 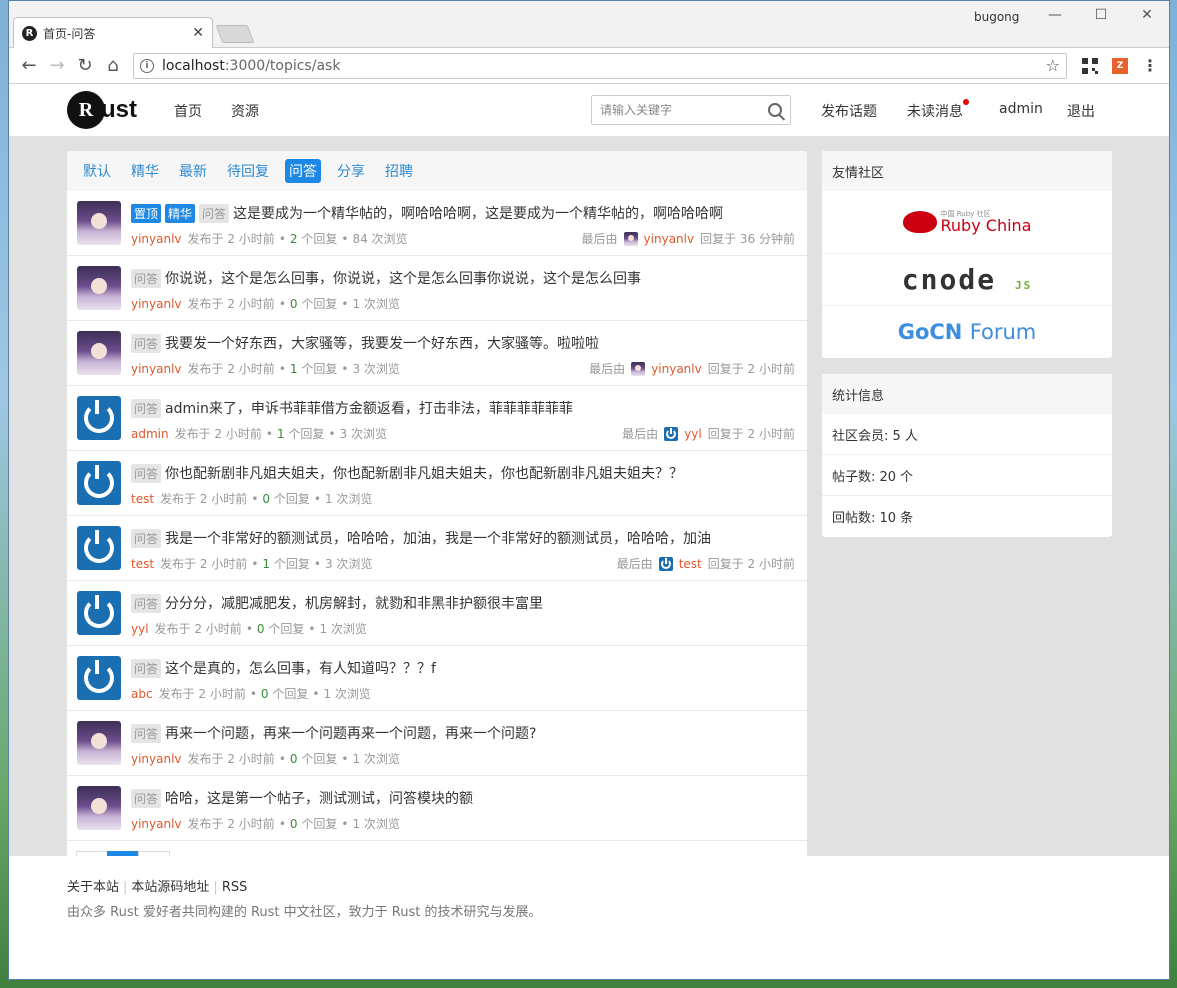 I want to click on browser-menu-icon: ⋮, so click(x=1150, y=66).